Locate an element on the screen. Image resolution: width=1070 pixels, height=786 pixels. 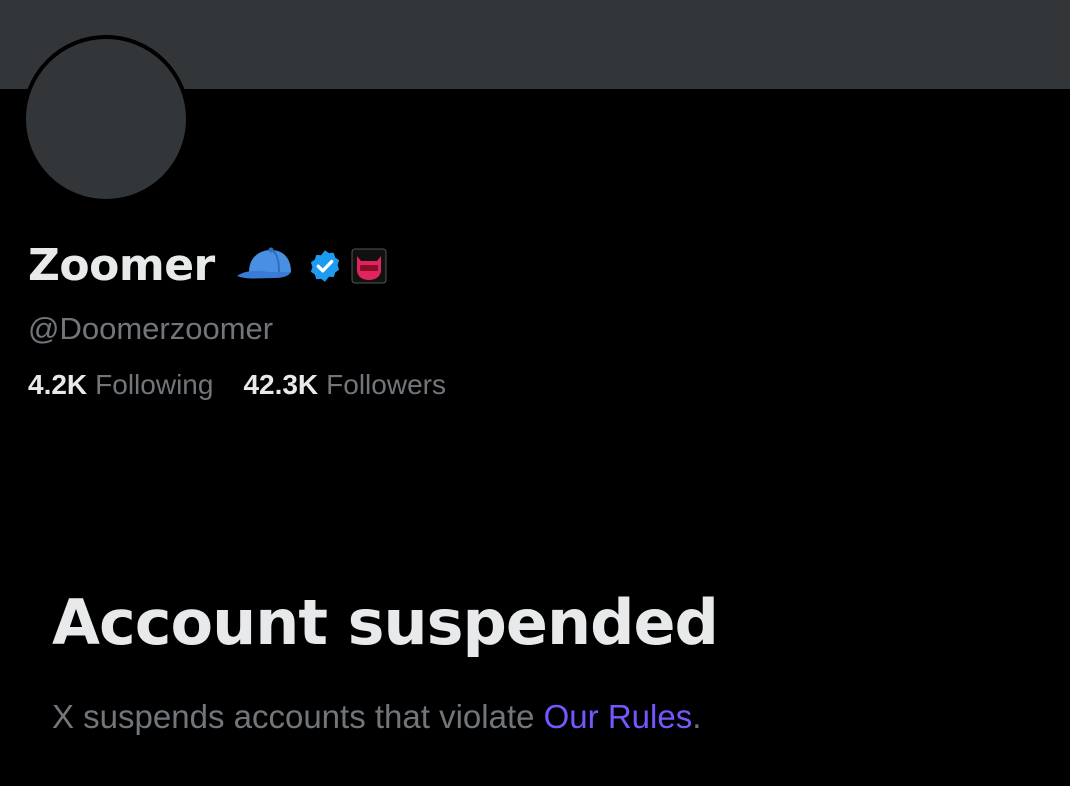
affiliate-badge-icon is located at coordinates (369, 266).